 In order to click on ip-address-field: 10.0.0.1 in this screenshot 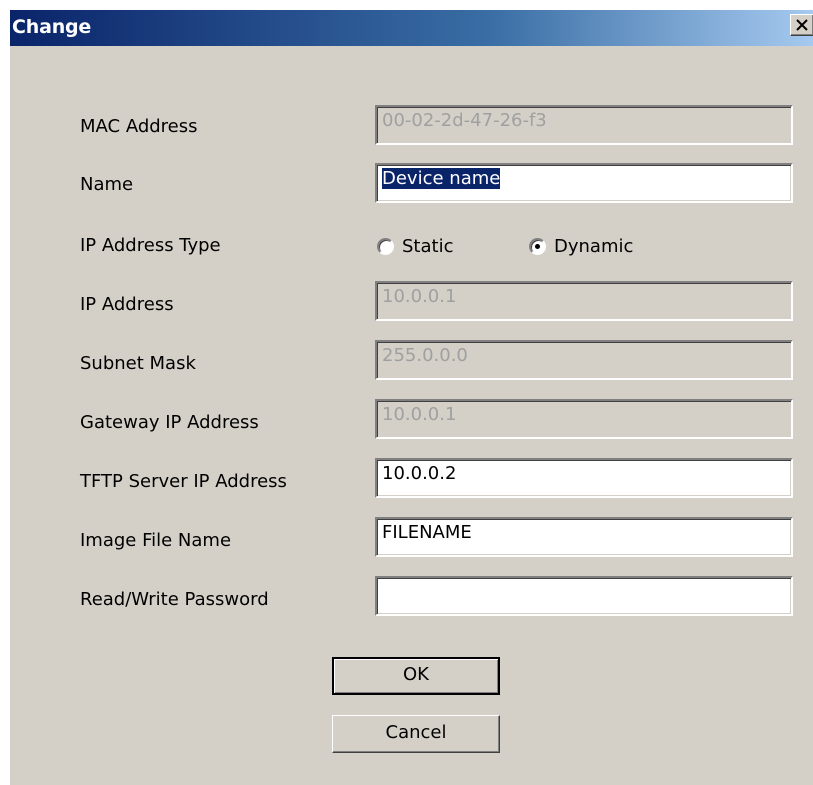, I will do `click(584, 301)`.